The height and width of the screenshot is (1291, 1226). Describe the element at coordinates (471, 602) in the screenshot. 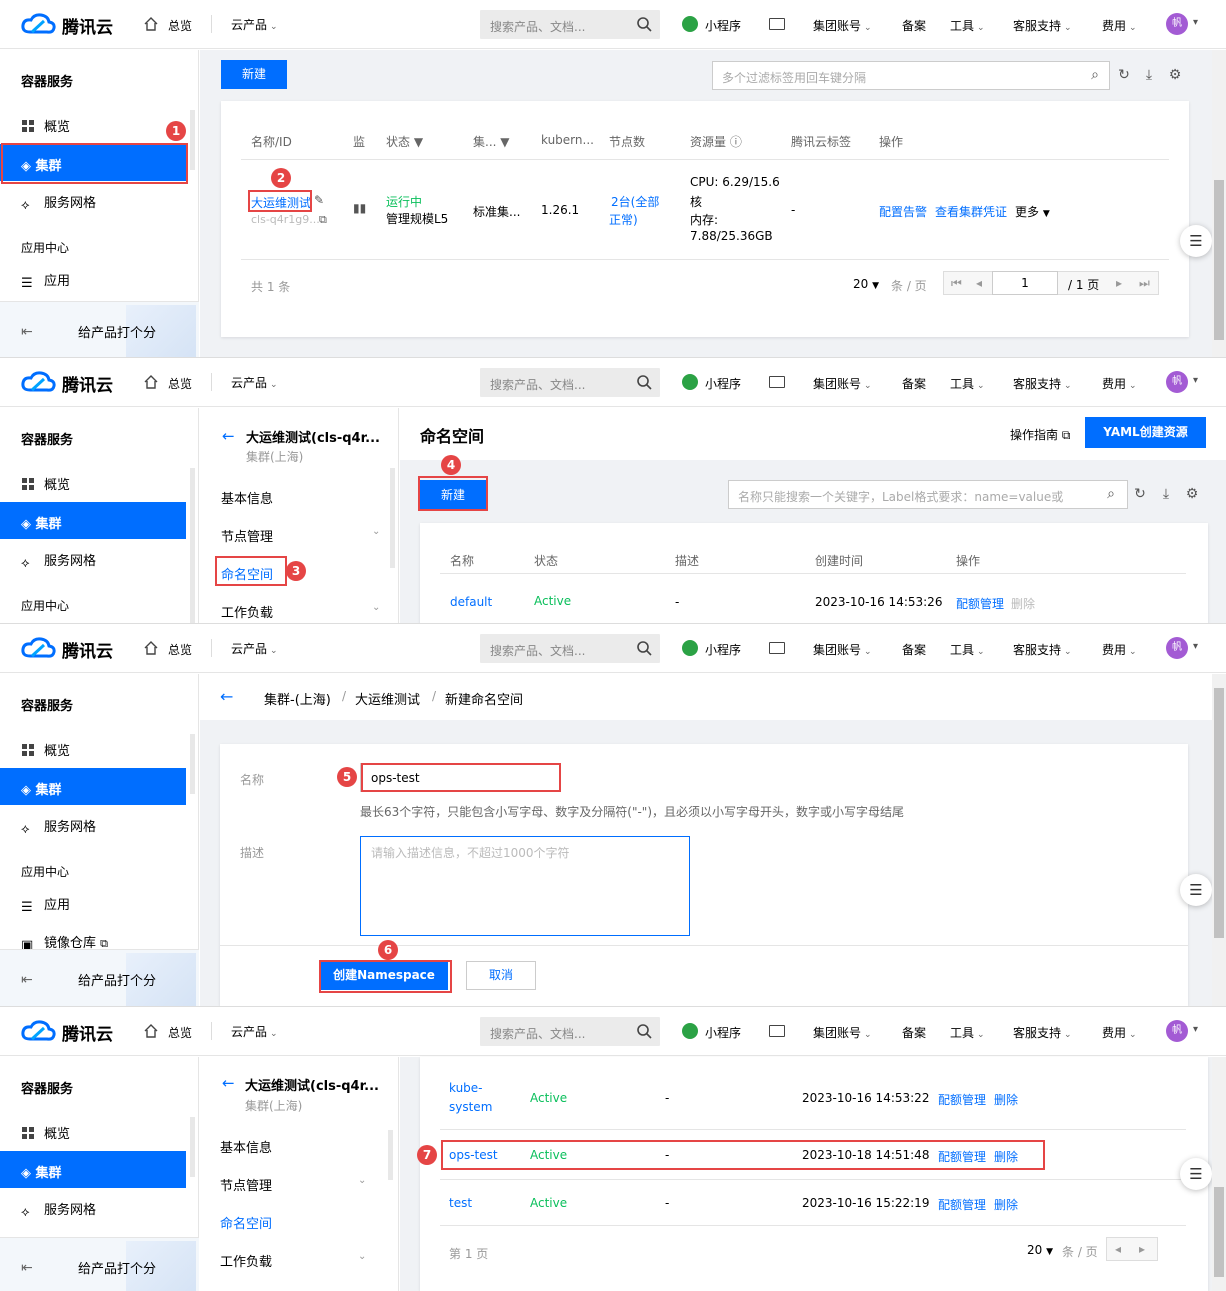

I see `namespace-name-link: default` at that location.